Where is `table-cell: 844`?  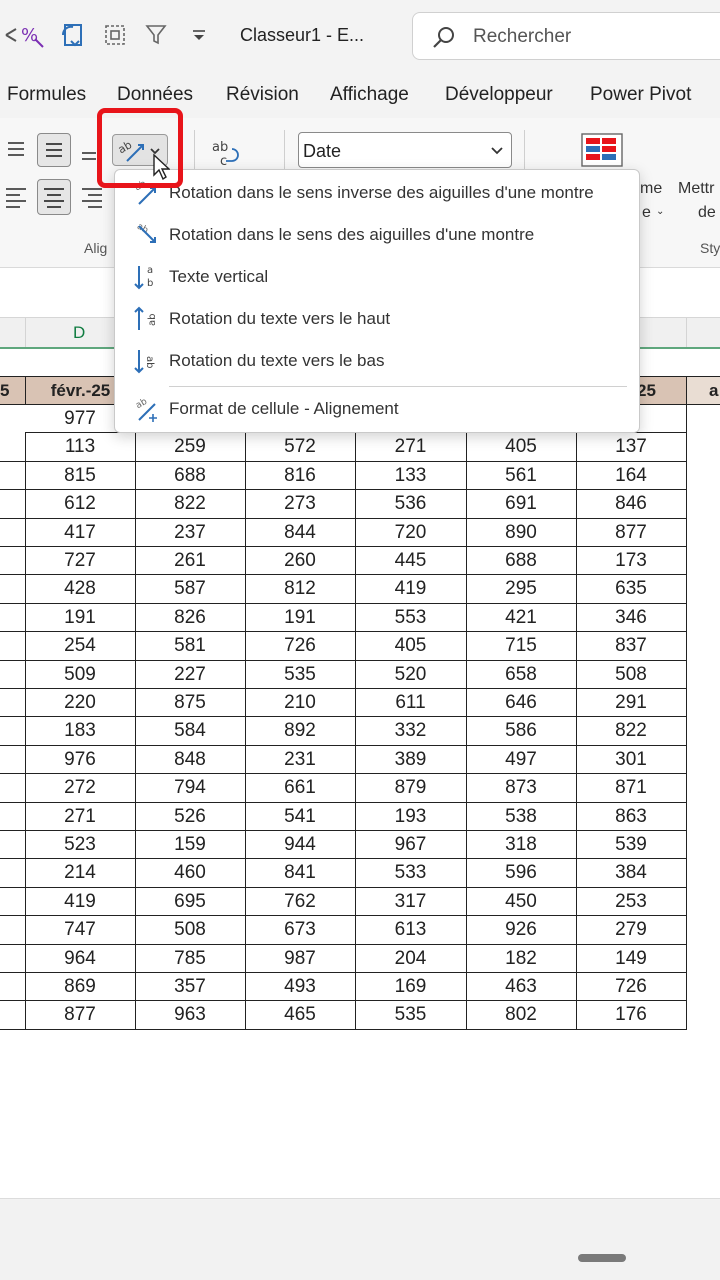
table-cell: 844 is located at coordinates (300, 532).